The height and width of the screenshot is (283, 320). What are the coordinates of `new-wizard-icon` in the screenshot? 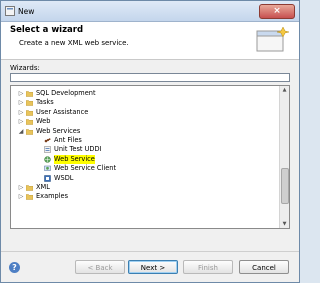 It's located at (272, 39).